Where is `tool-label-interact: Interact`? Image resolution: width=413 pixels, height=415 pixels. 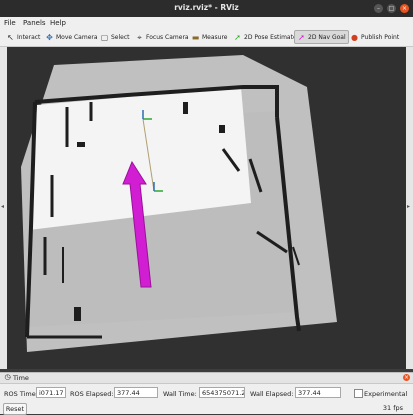
tool-label-interact: Interact is located at coordinates (29, 37).